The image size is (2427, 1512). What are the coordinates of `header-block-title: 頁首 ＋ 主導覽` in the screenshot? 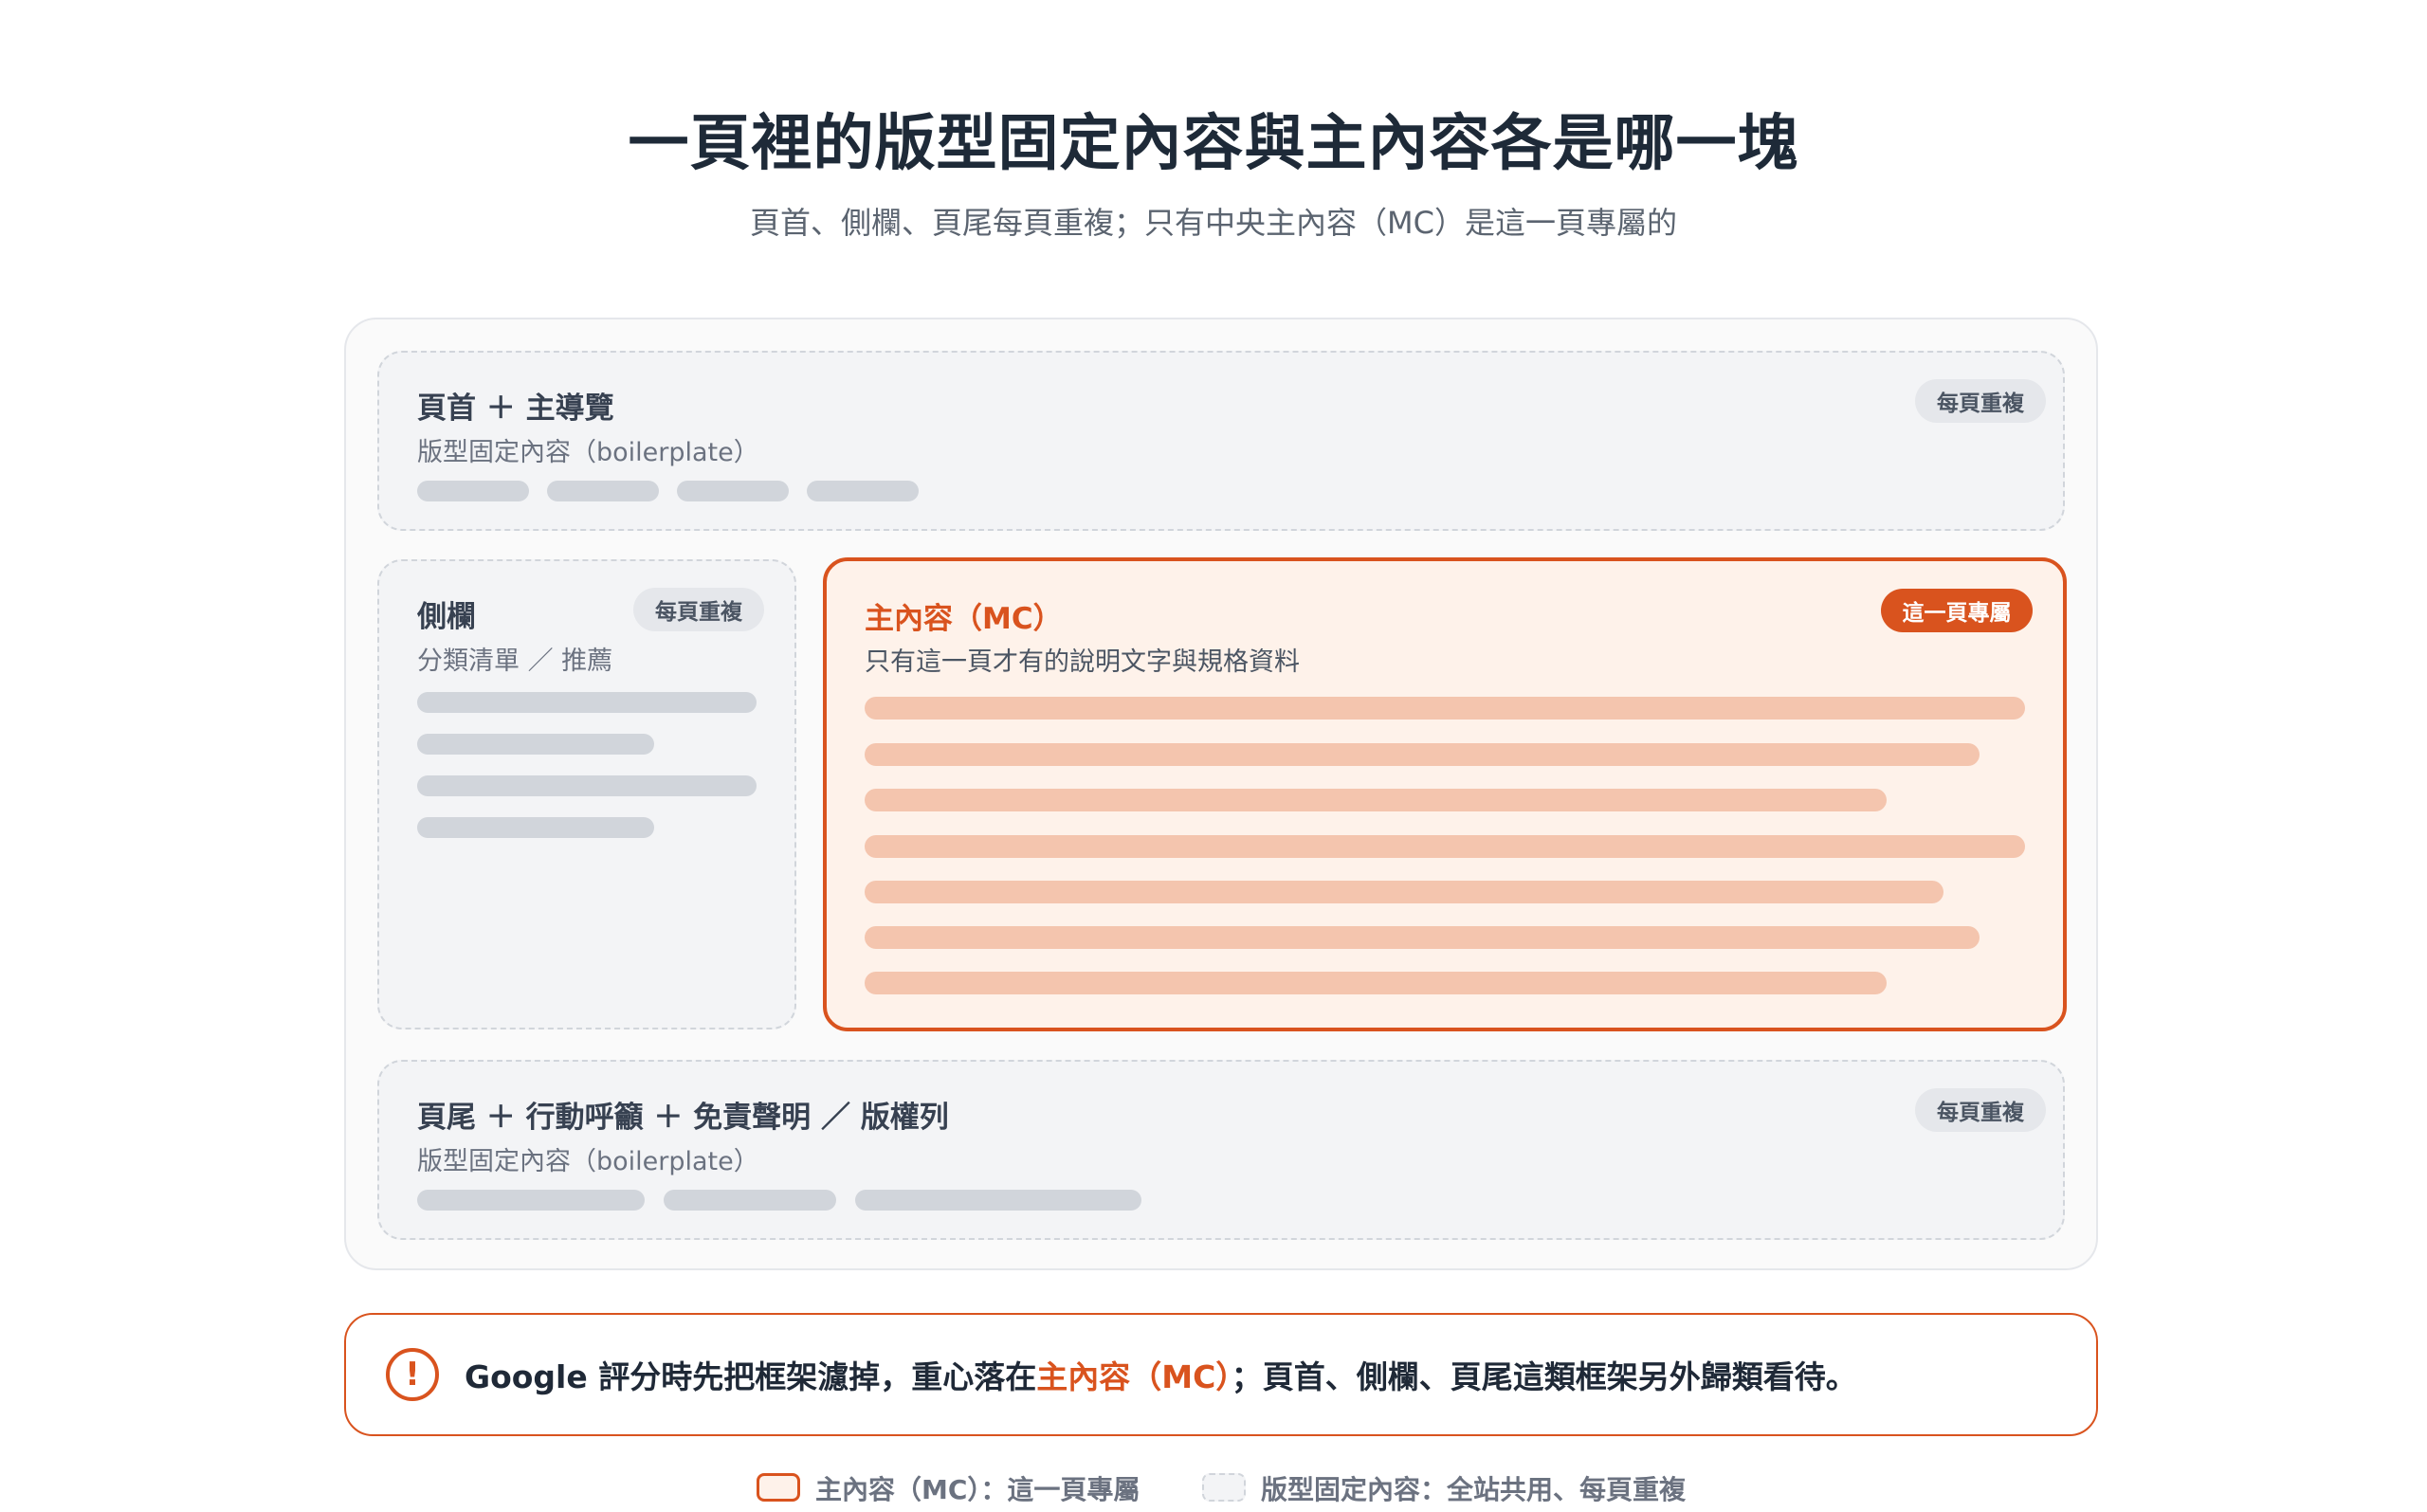 It's located at (515, 409).